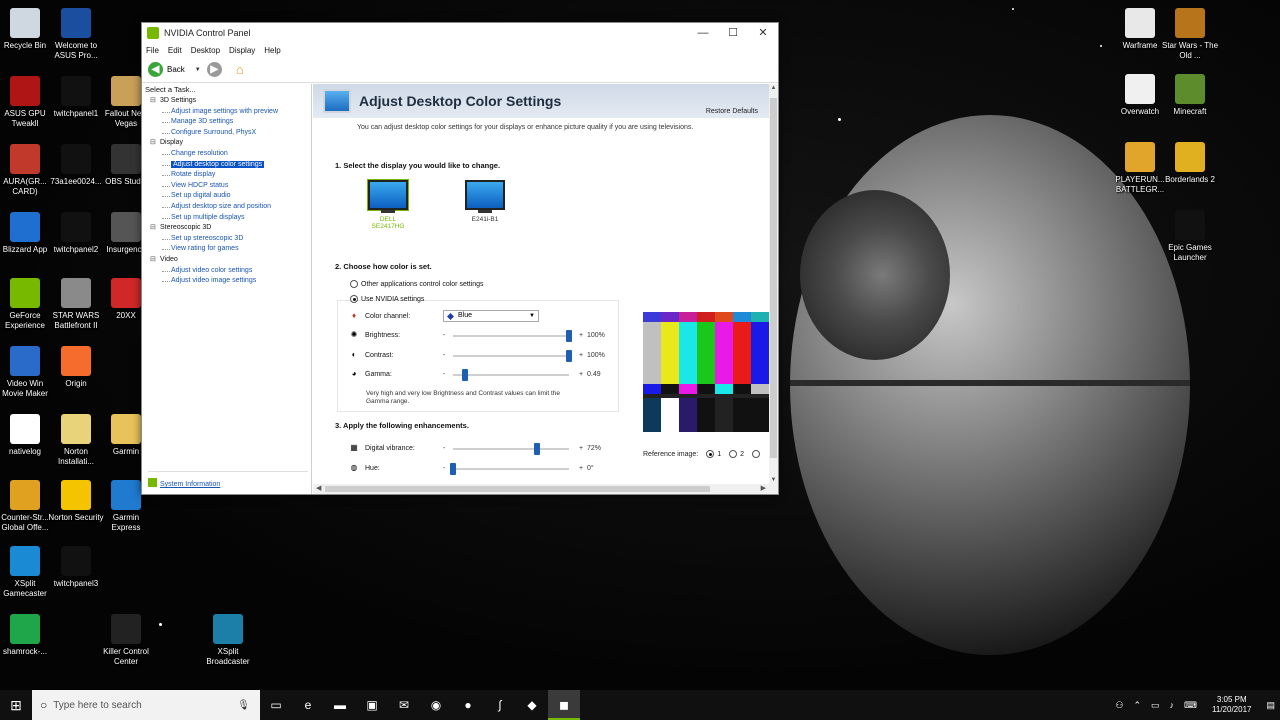  Describe the element at coordinates (388, 205) in the screenshot. I see `display-dell: DELL SE2417HG` at that location.